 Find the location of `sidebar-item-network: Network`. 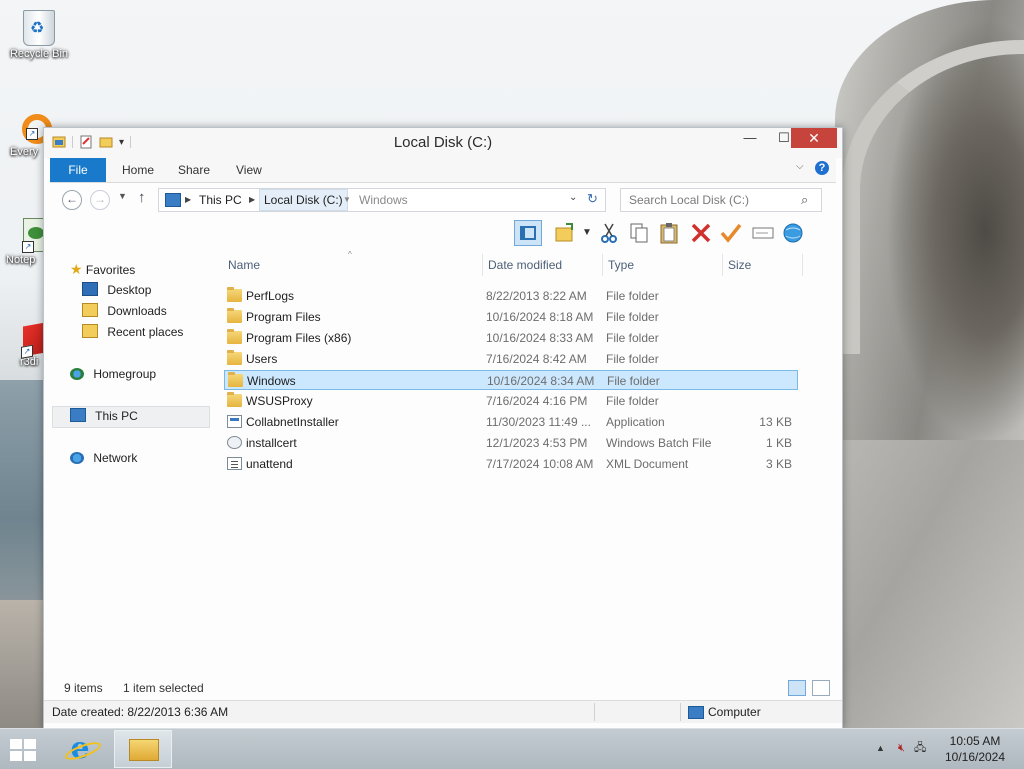

sidebar-item-network: Network is located at coordinates (103, 458).